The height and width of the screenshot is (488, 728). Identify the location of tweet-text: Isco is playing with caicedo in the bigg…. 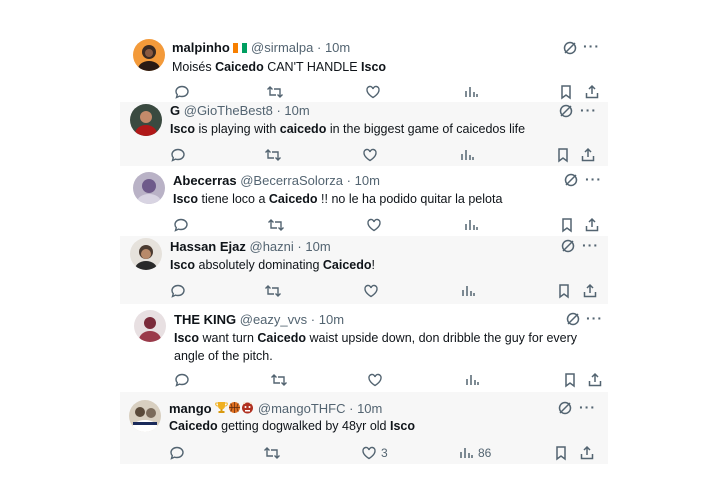
(380, 129).